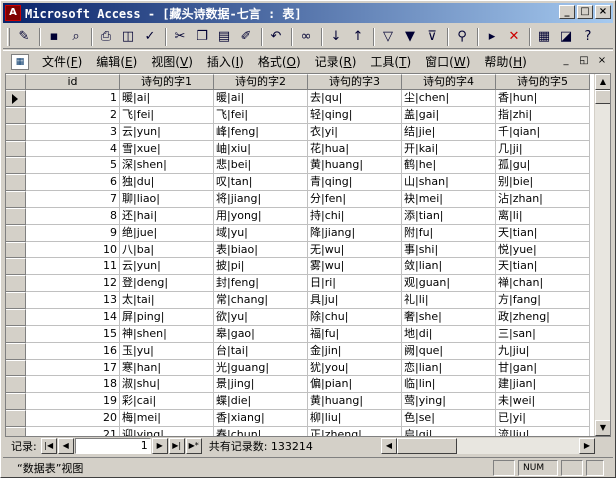 This screenshot has height=478, width=616. I want to click on delete-record-icon: ✕, so click(514, 37).